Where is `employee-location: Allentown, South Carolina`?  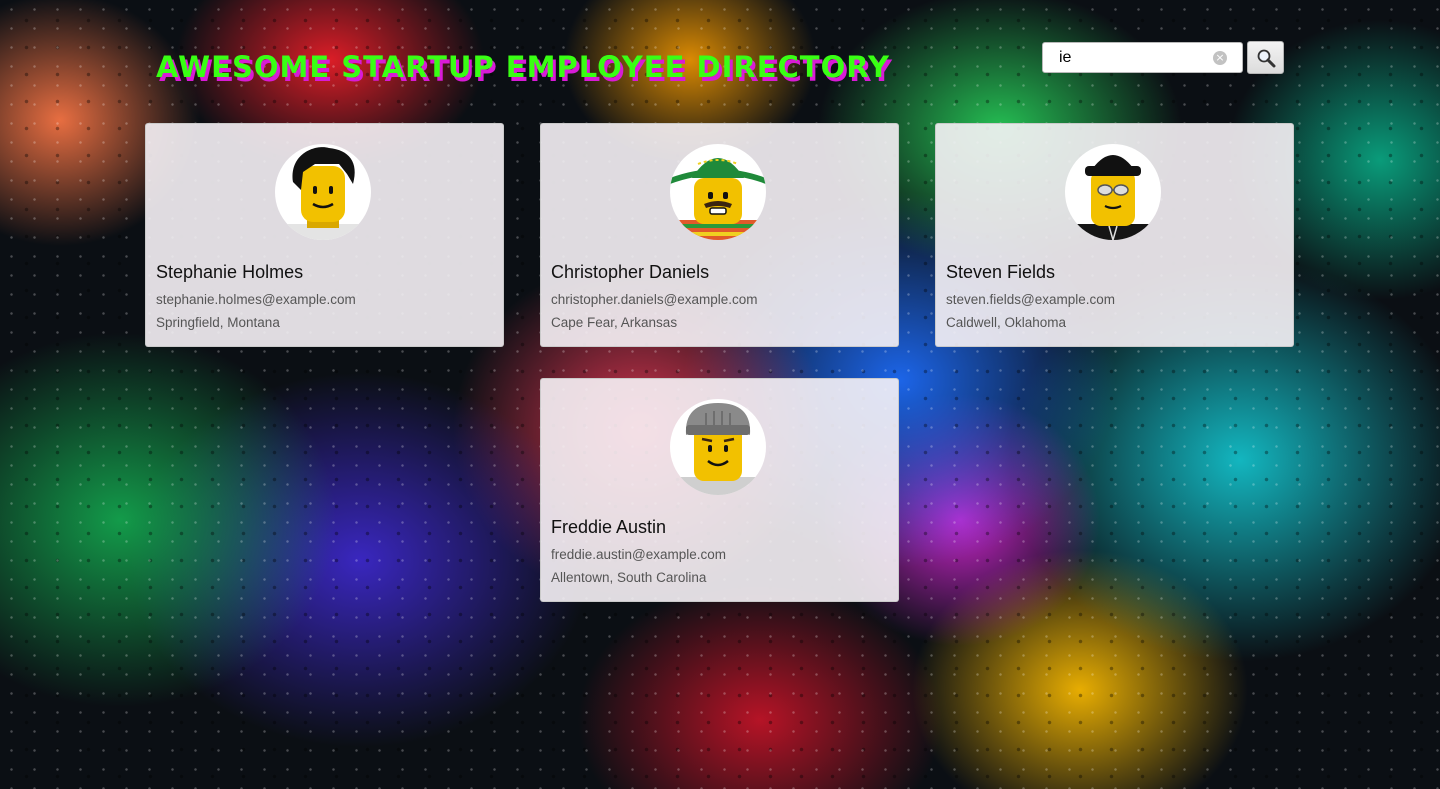 employee-location: Allentown, South Carolina is located at coordinates (629, 577).